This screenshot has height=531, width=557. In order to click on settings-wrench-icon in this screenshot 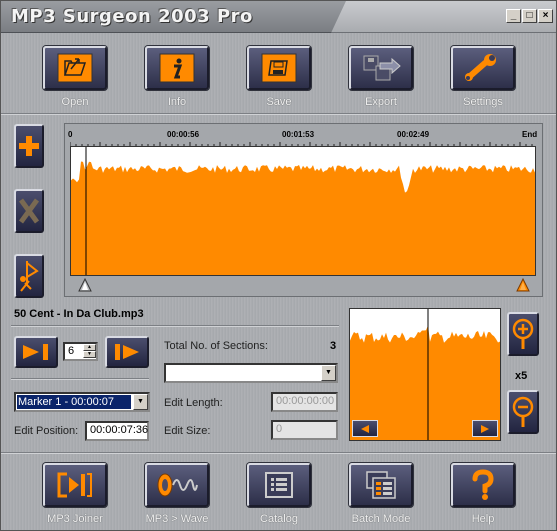, I will do `click(480, 67)`.